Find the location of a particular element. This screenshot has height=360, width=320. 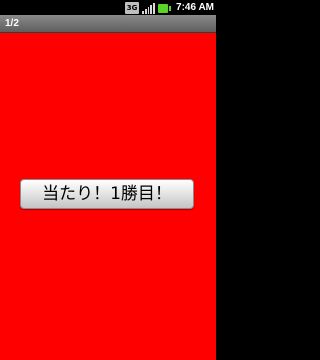

battery-icon is located at coordinates (165, 8).